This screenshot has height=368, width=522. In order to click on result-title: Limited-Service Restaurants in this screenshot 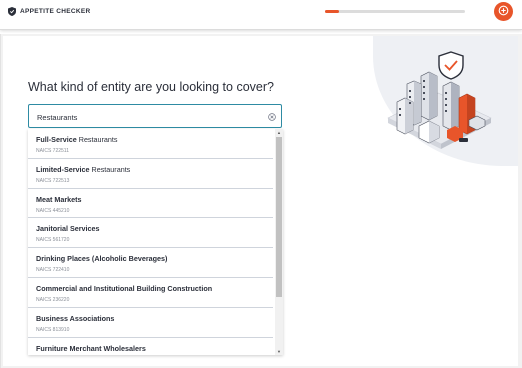, I will do `click(154, 169)`.